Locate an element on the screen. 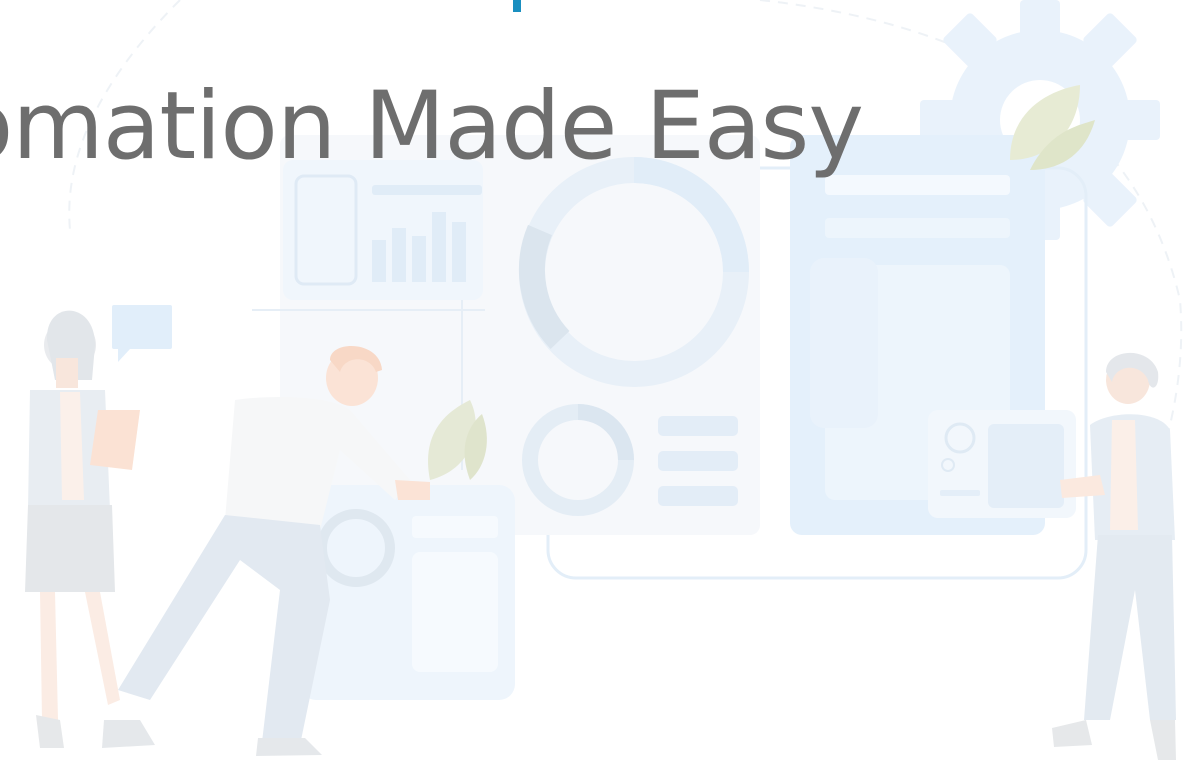 This screenshot has width=1199, height=763. speech-bubble-icon is located at coordinates (142, 333).